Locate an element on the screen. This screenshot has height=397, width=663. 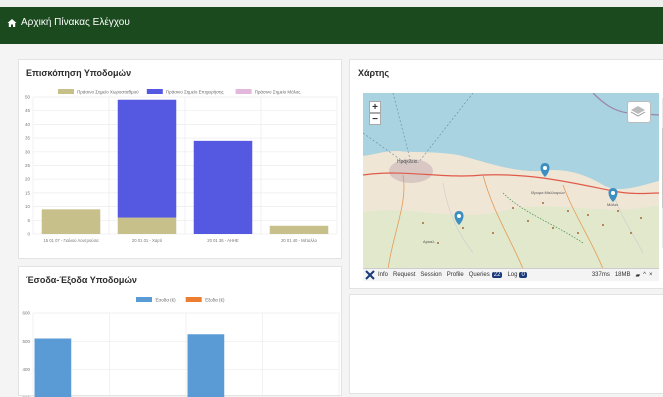
x-tick-label: 20 01 01 - Χαρτί is located at coordinates (147, 240).